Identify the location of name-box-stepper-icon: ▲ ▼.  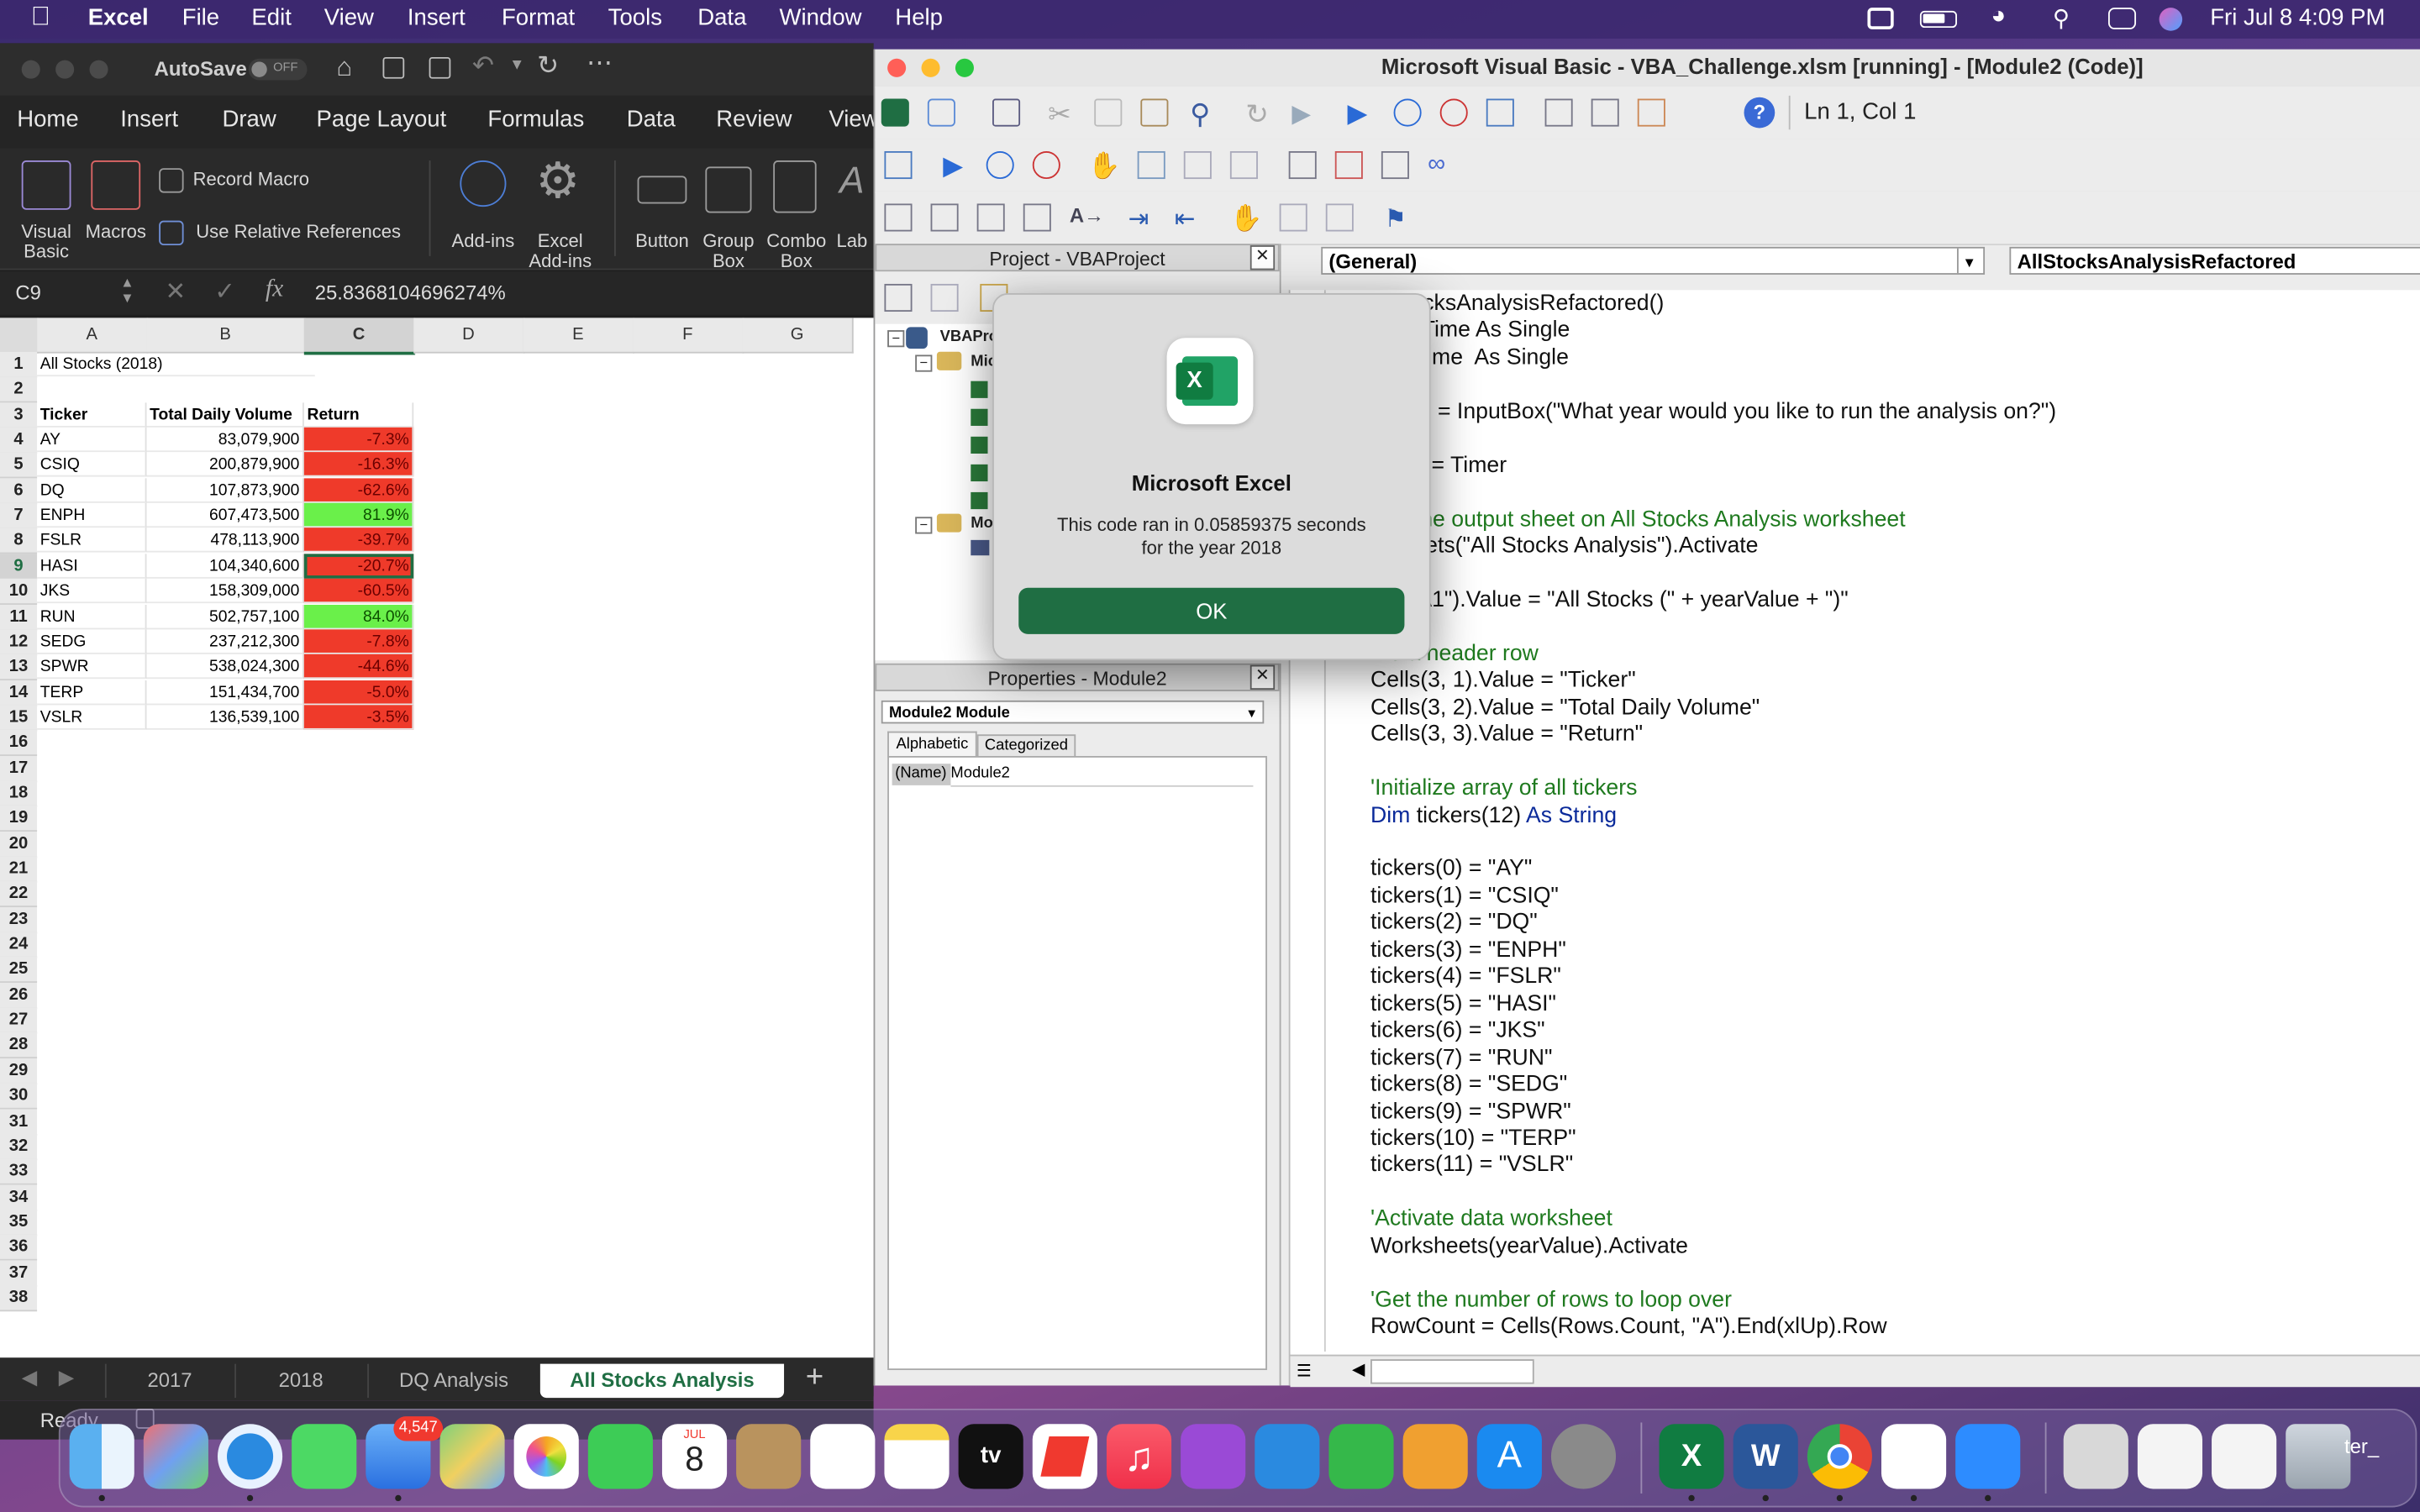
(127, 290).